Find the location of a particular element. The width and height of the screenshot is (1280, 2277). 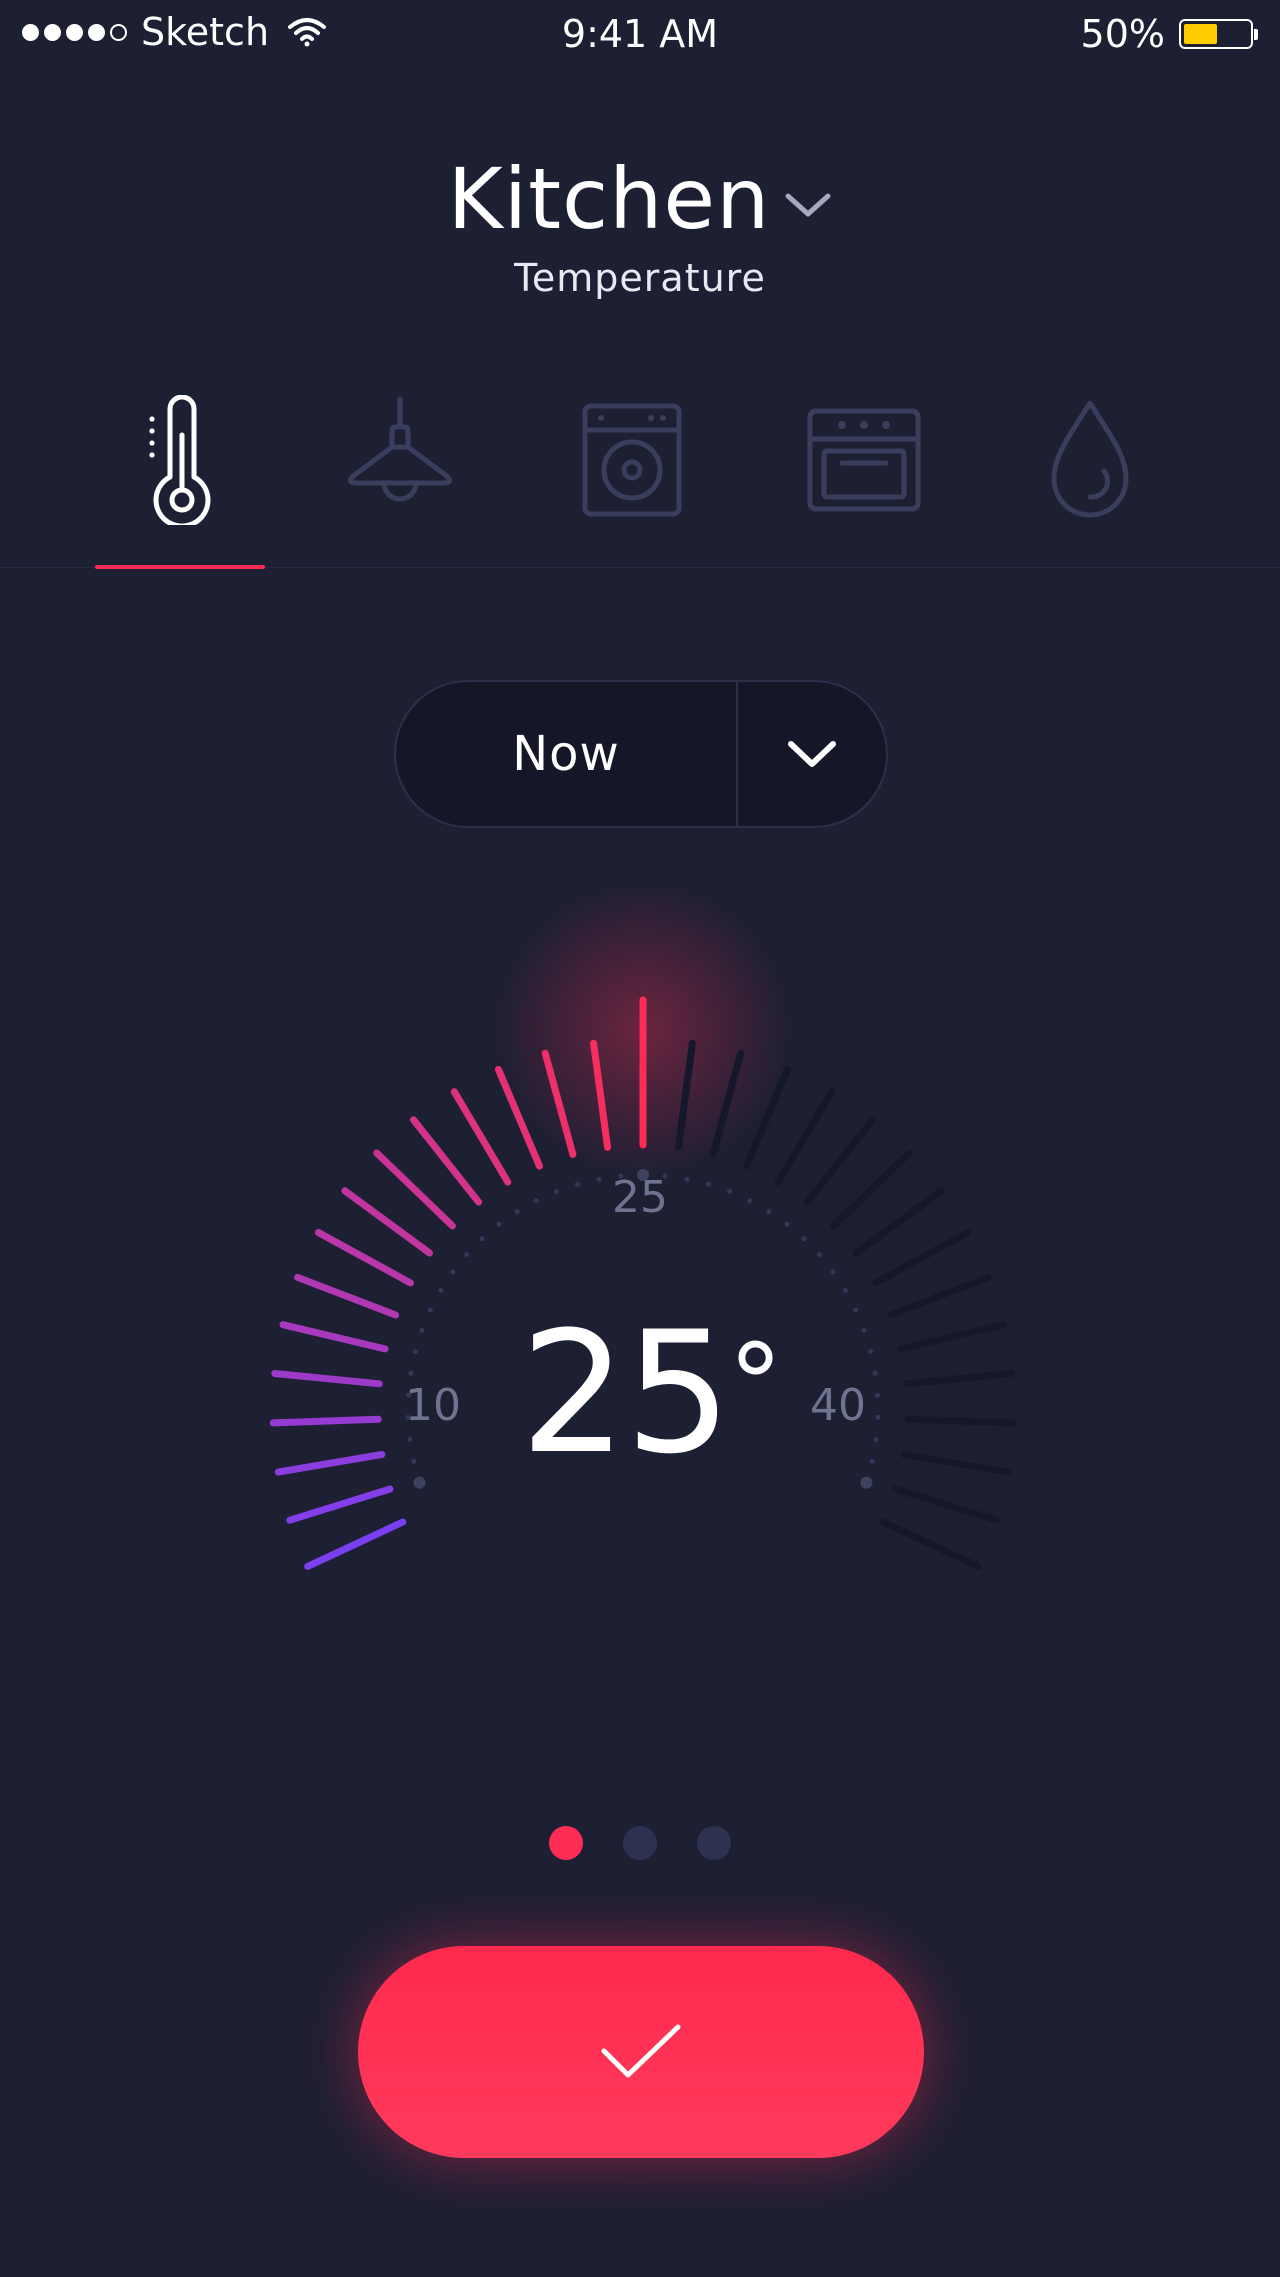

current-temperature: 25 is located at coordinates (626, 1393).